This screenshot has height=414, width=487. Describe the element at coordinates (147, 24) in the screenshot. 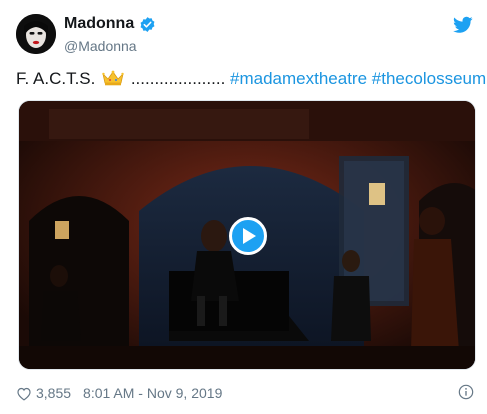

I see `verified-badge-icon` at that location.